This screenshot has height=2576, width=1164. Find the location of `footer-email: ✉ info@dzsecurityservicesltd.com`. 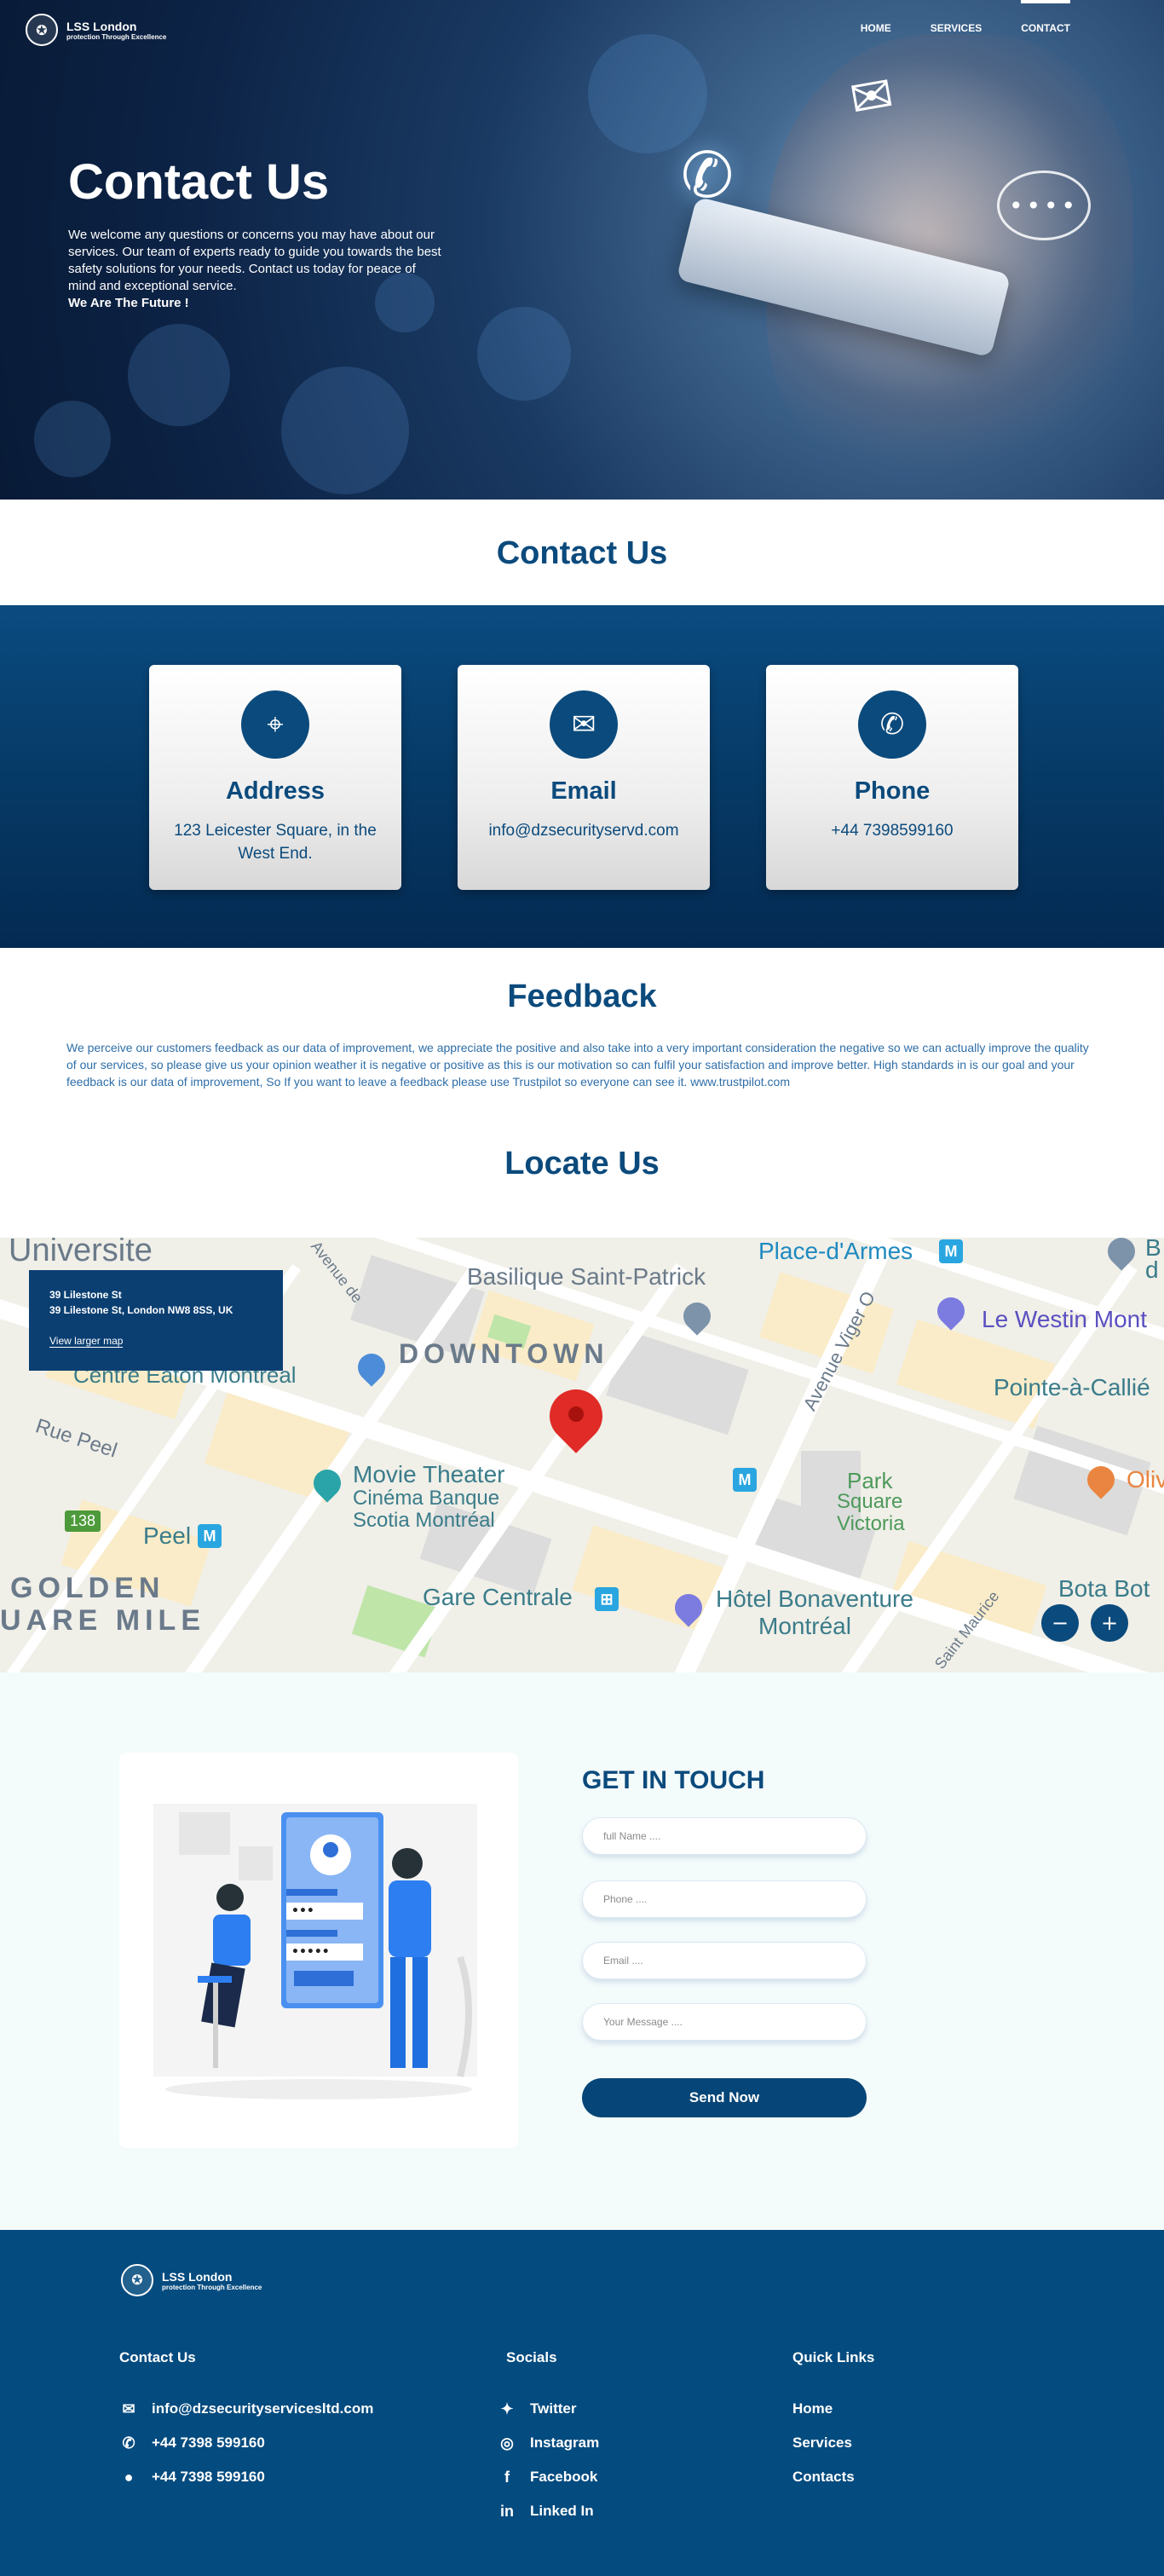

footer-email: ✉ info@dzsecurityservicesltd.com is located at coordinates (246, 2409).